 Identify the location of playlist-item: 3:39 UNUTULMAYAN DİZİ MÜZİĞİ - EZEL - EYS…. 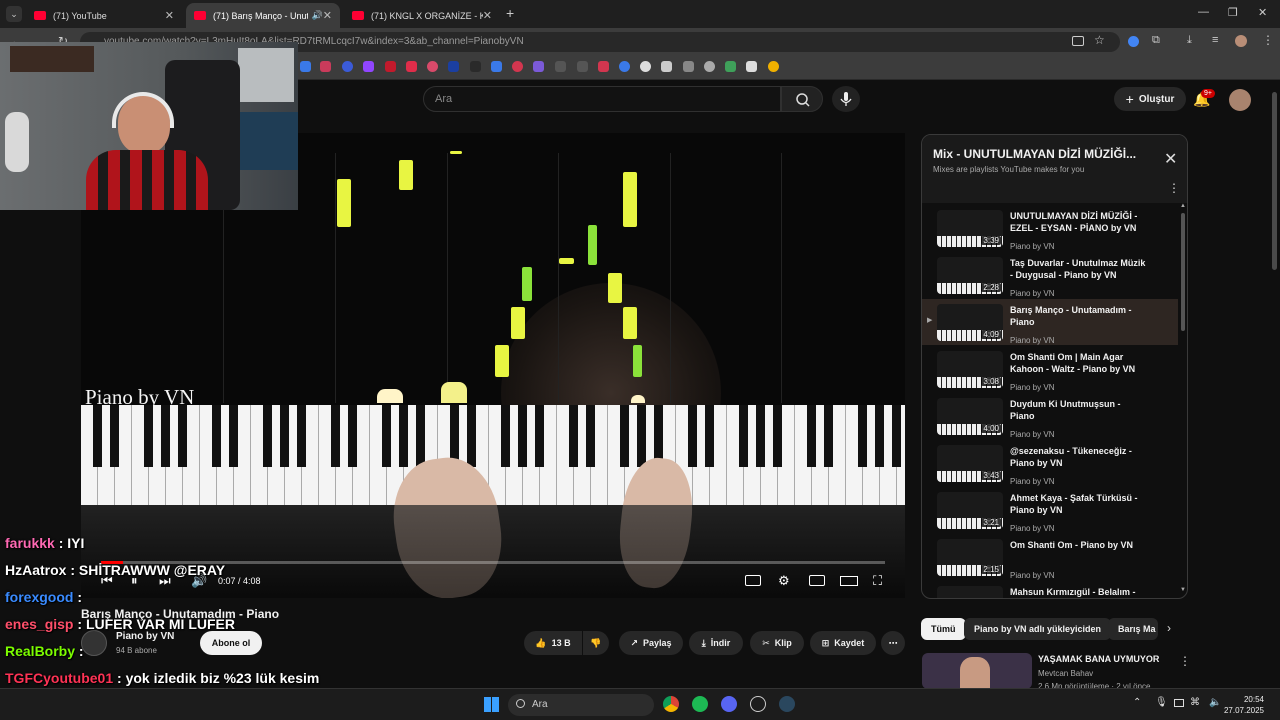
(1050, 228).